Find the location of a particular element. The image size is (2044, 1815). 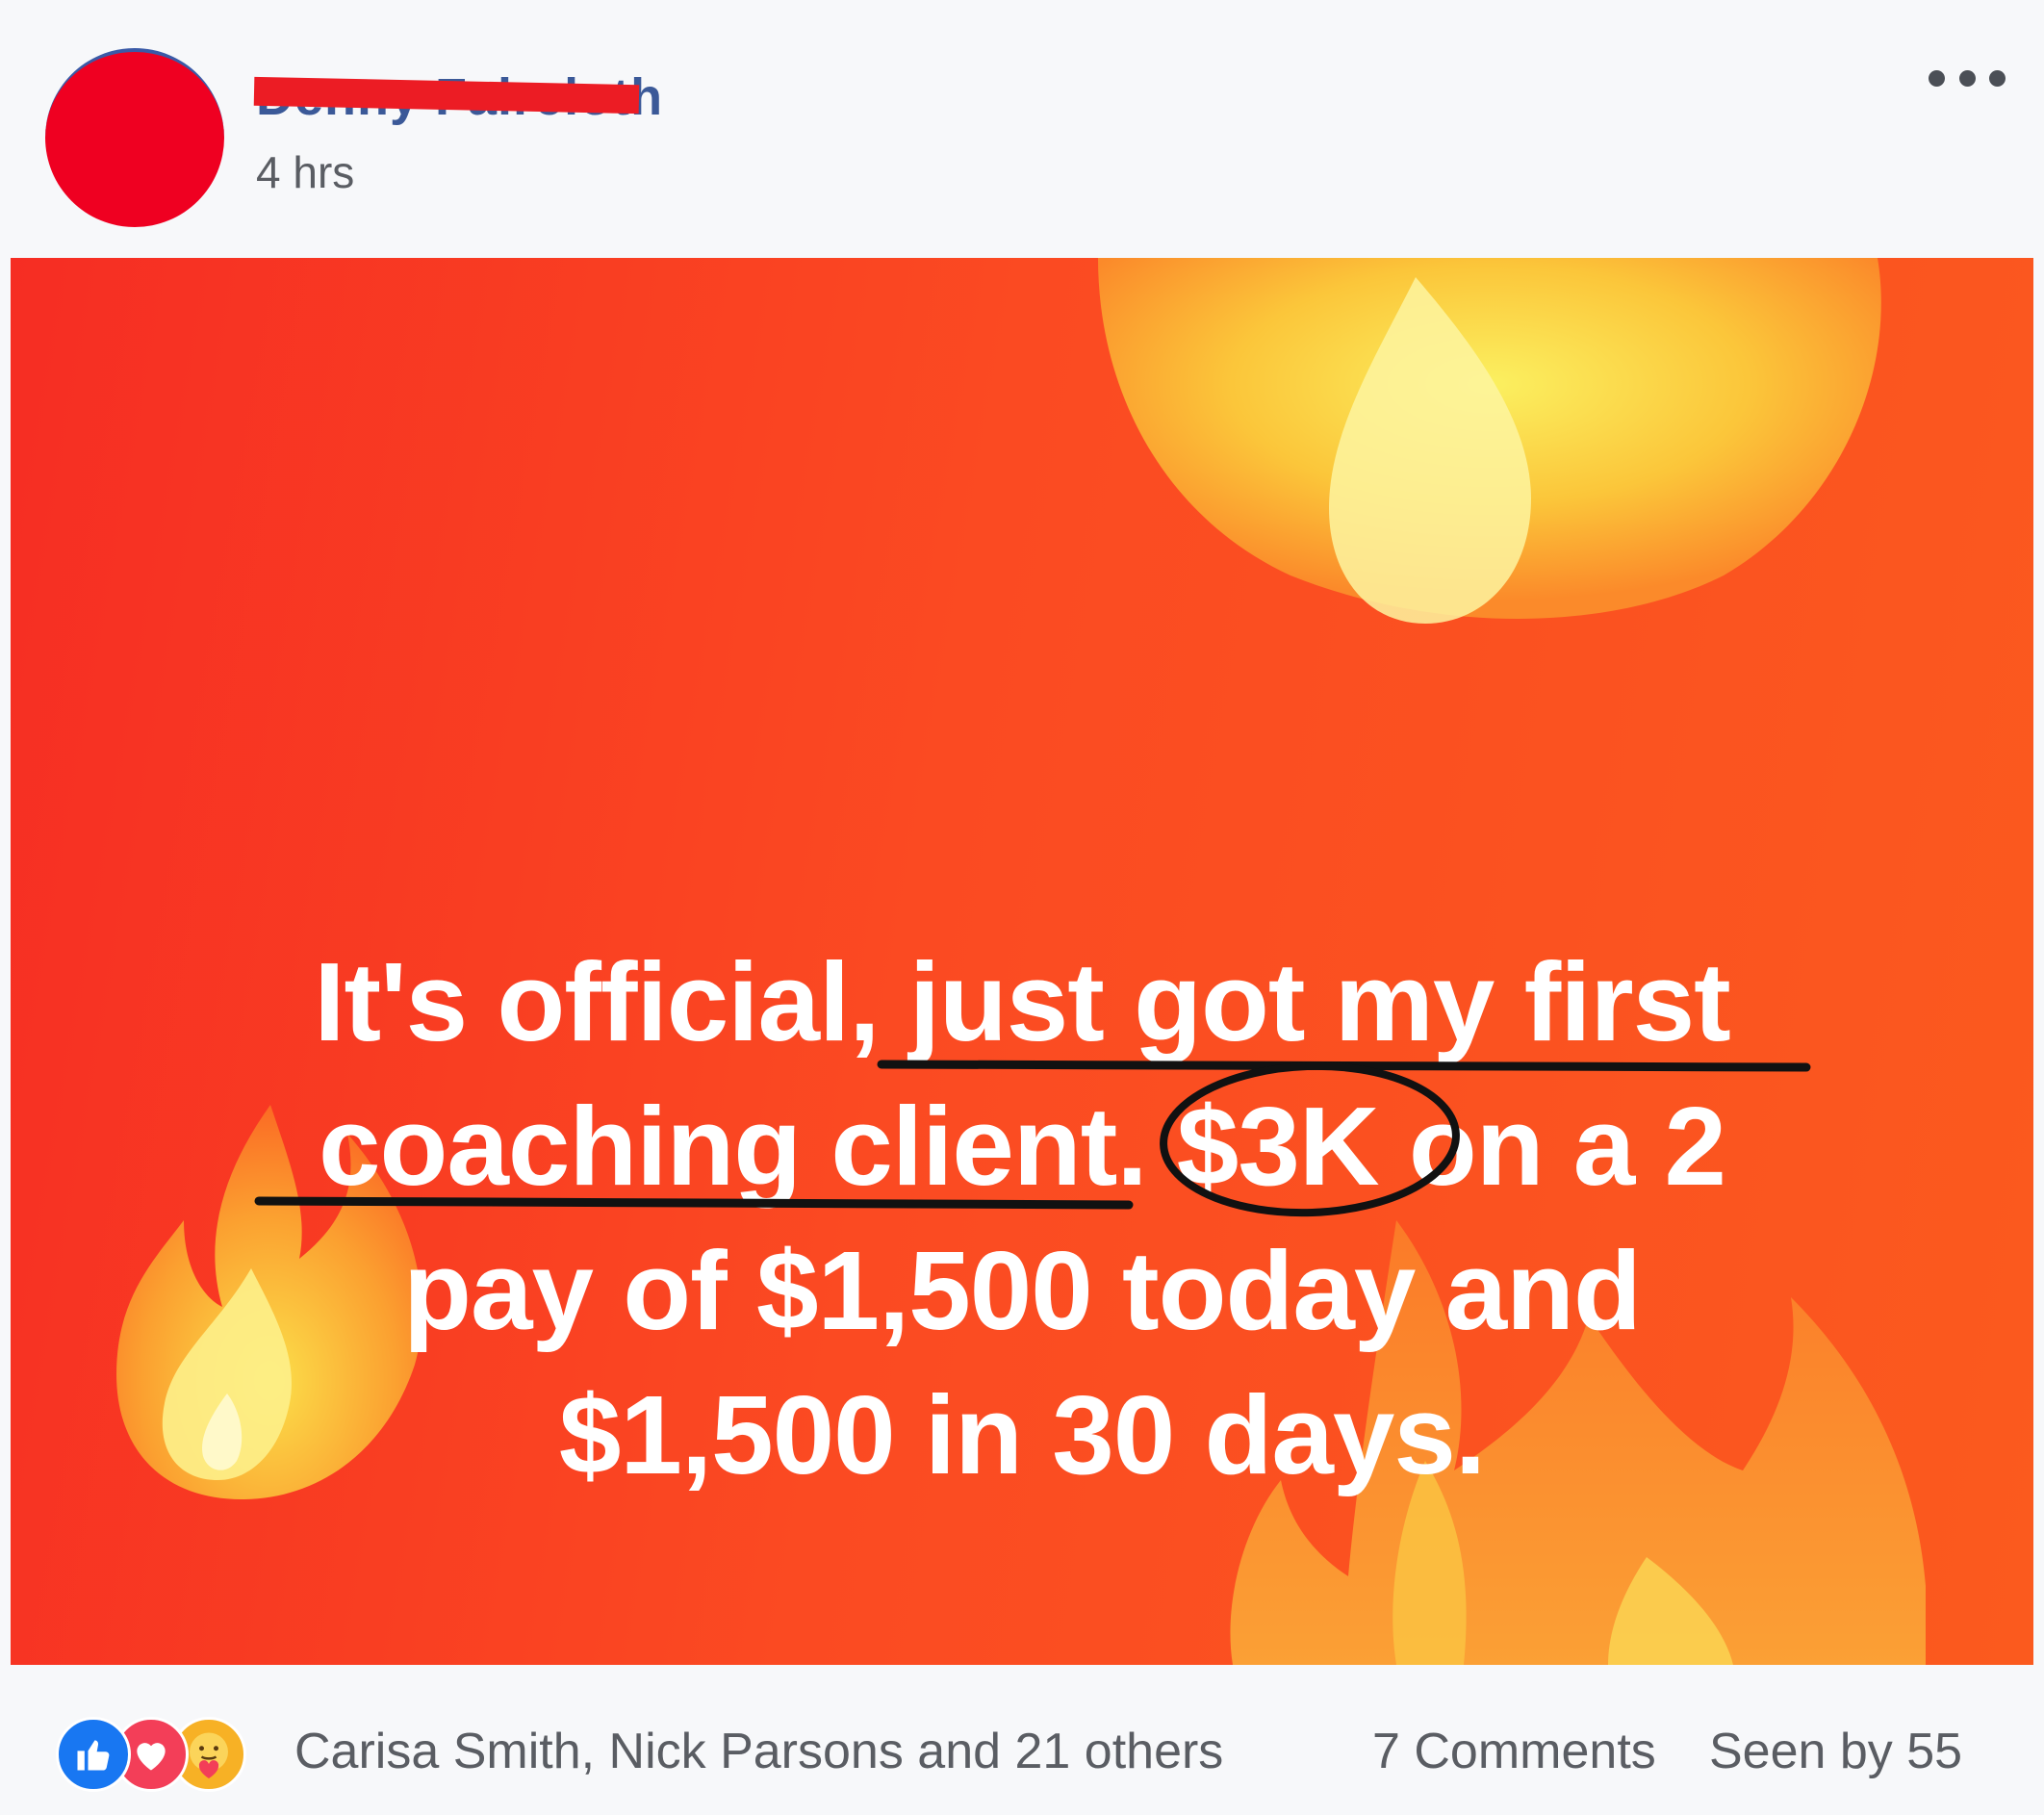

seen-by: Seen by 55 is located at coordinates (1836, 1751).